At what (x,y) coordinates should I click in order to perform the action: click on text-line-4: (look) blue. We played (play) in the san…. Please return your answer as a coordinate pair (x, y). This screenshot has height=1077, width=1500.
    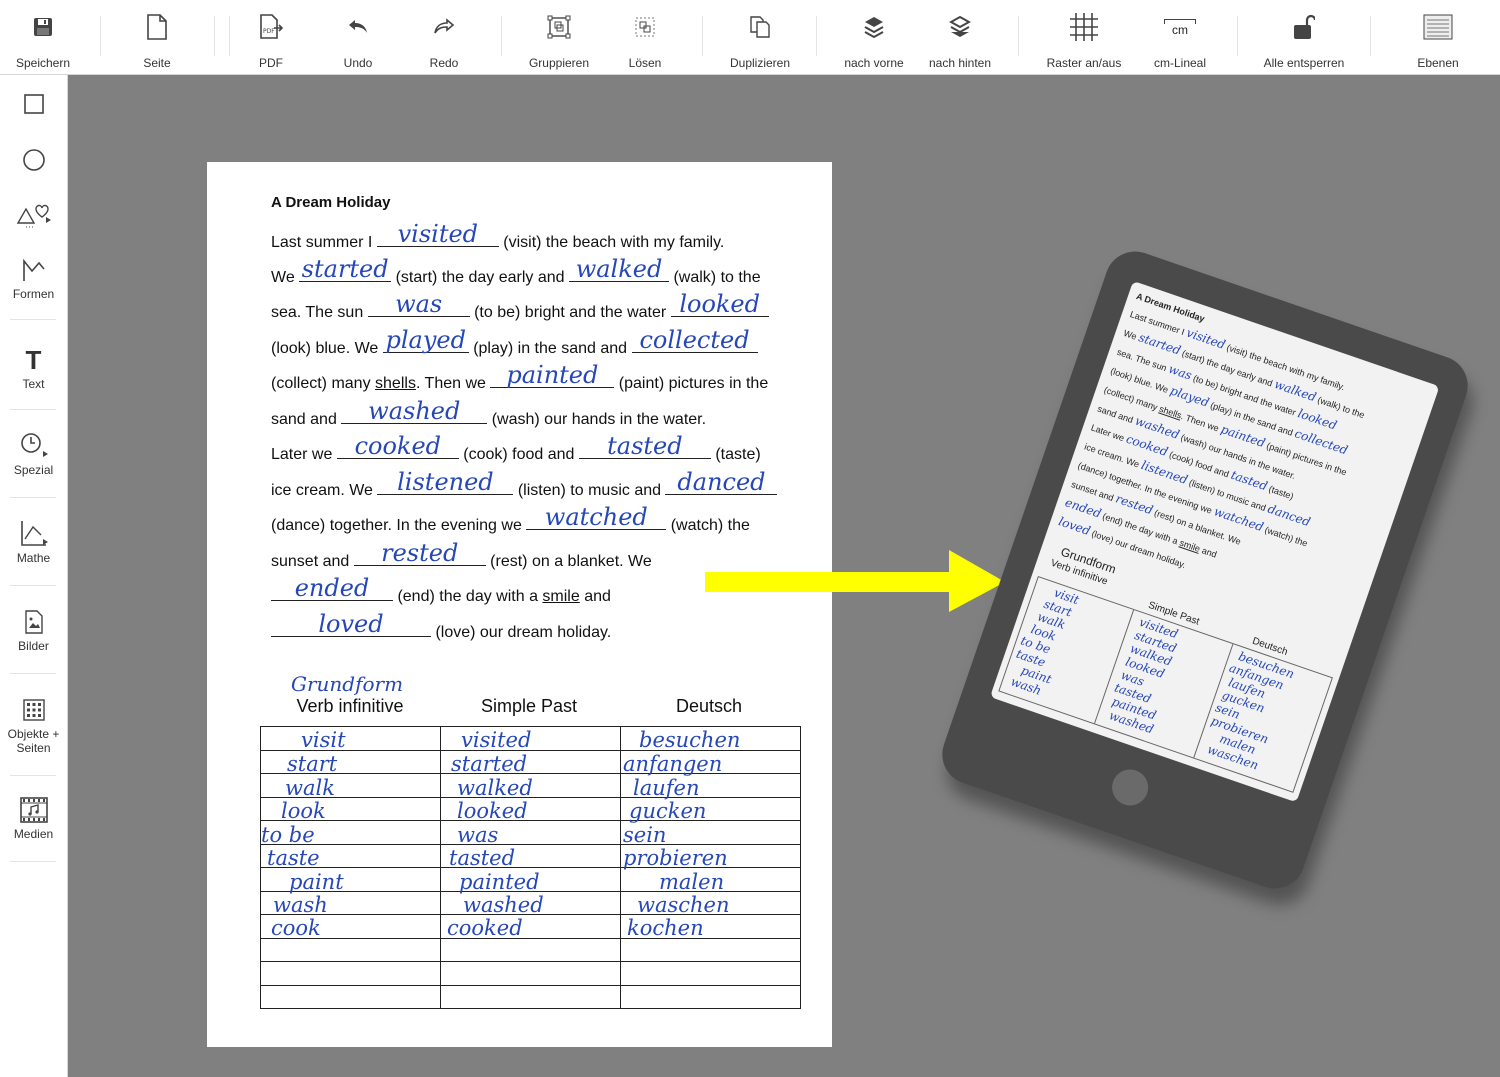
    Looking at the image, I should click on (514, 343).